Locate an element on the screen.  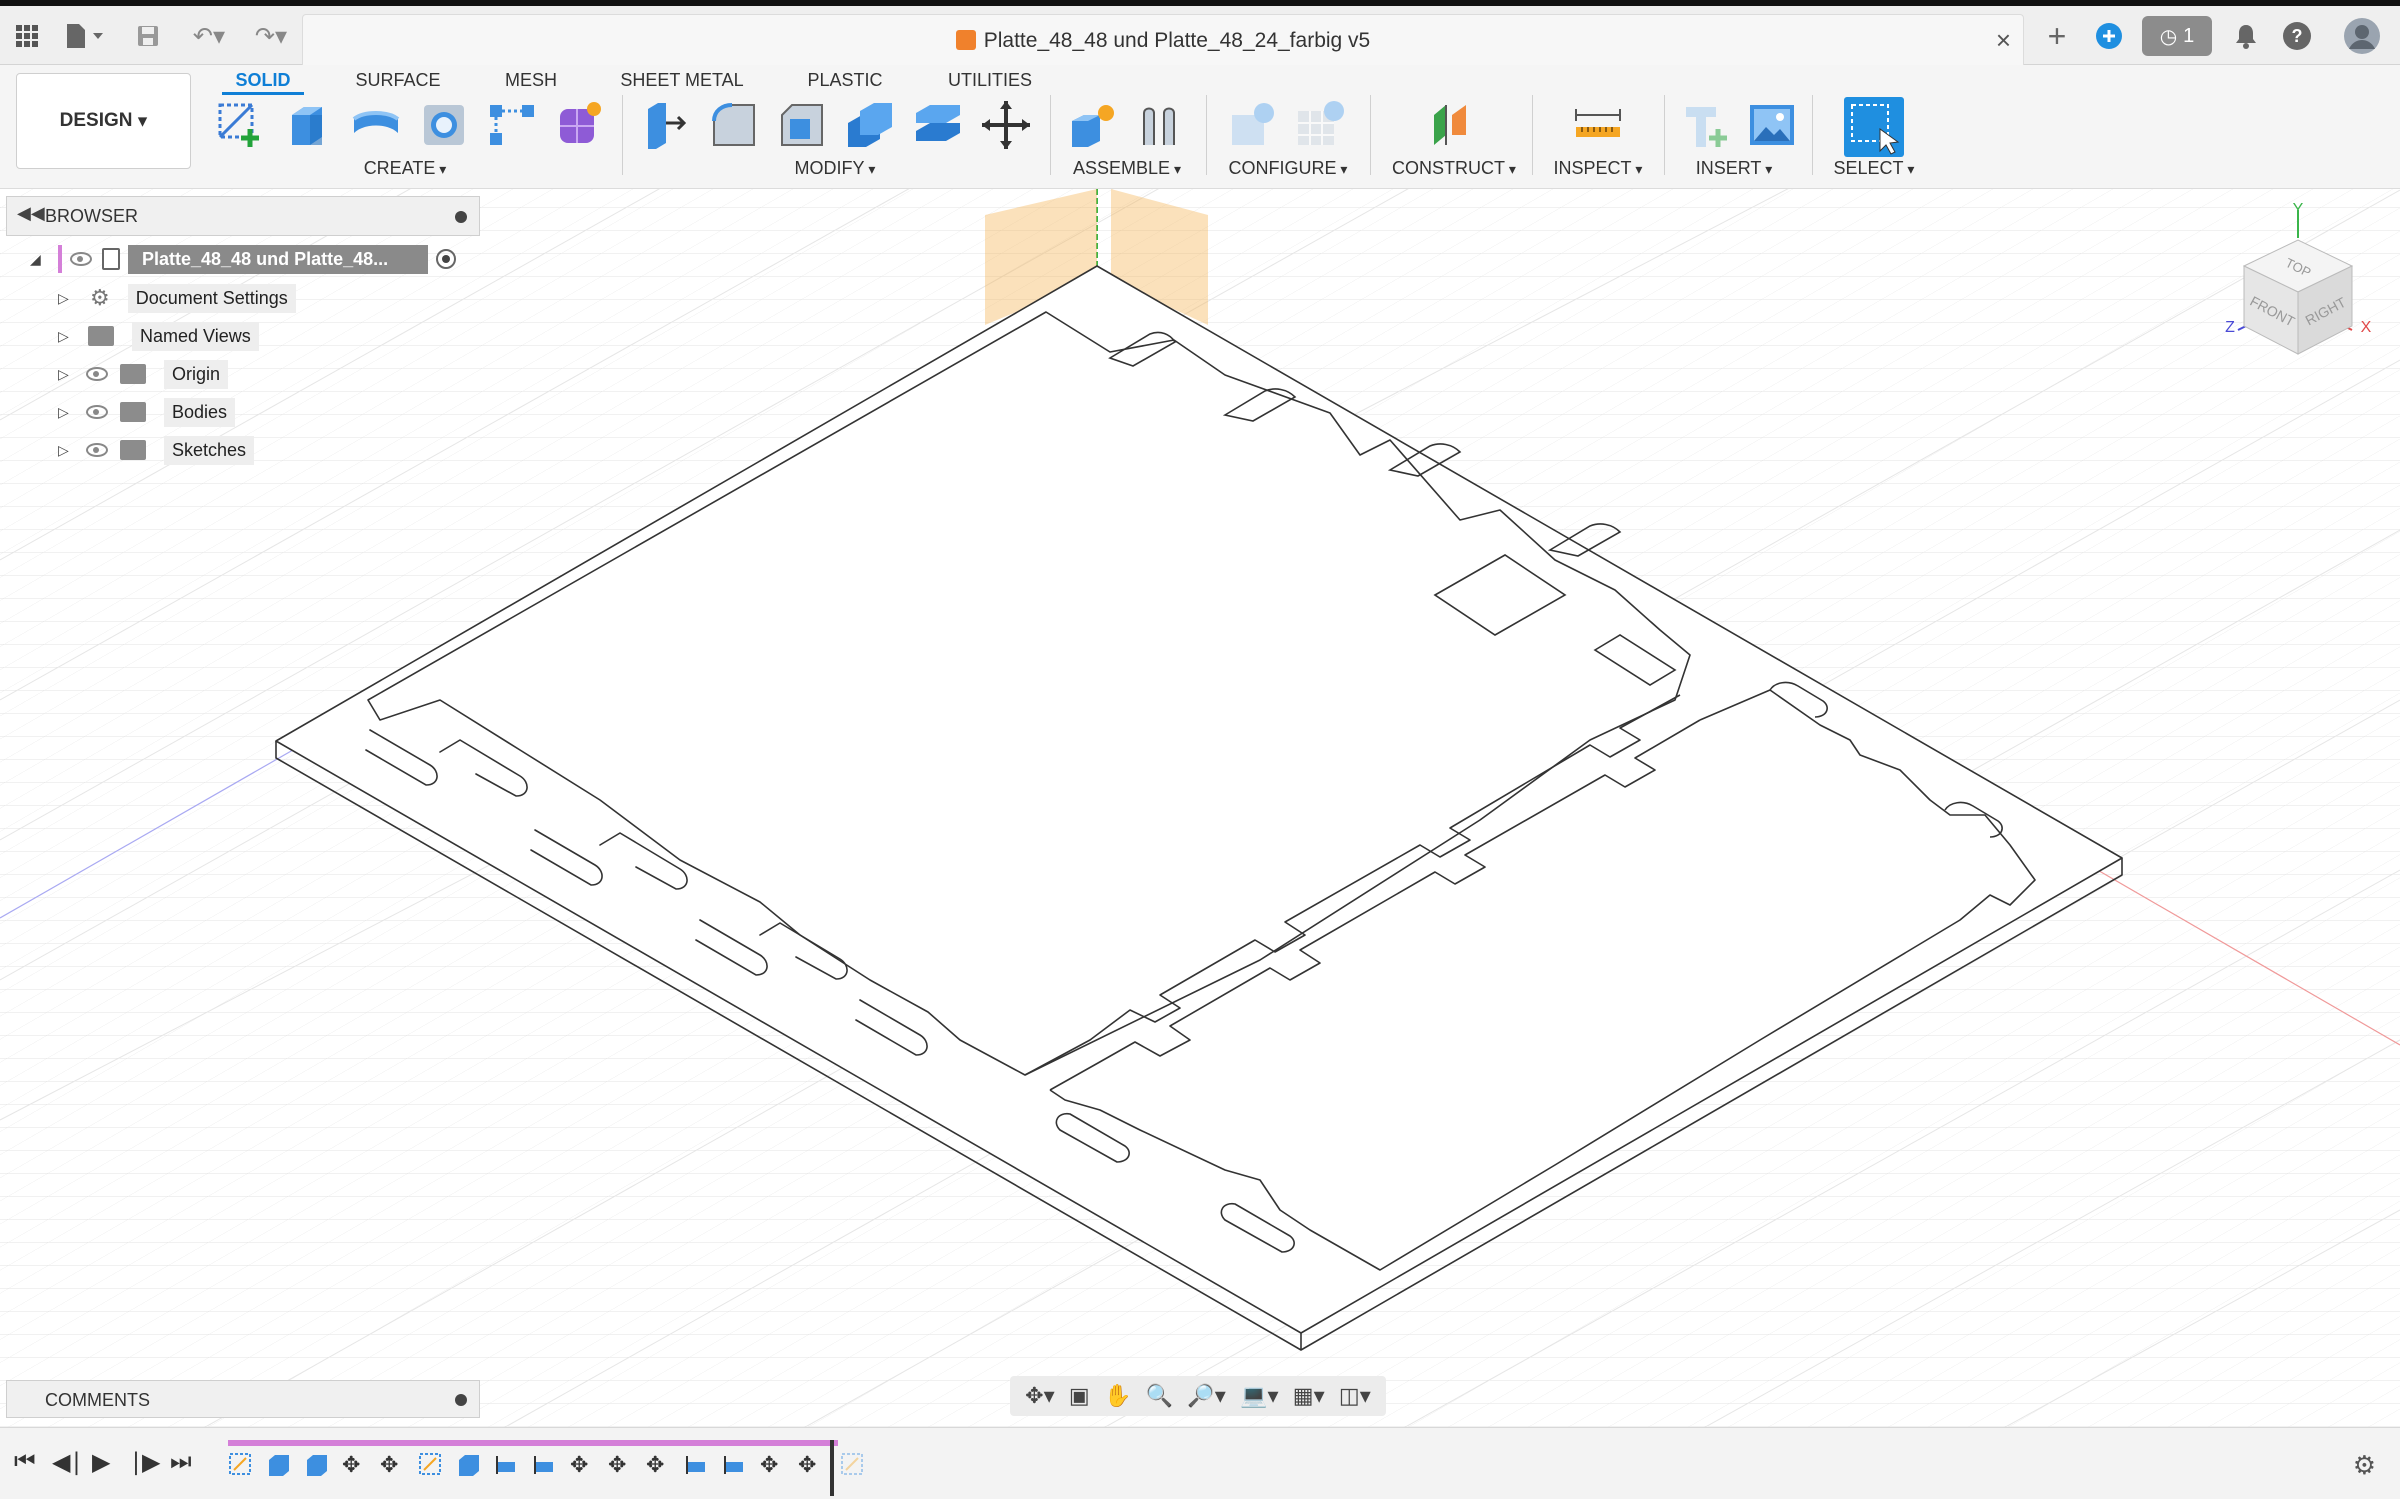
tree-item-document-settings: ▷ ⚙ Document Settings is located at coordinates (177, 298).